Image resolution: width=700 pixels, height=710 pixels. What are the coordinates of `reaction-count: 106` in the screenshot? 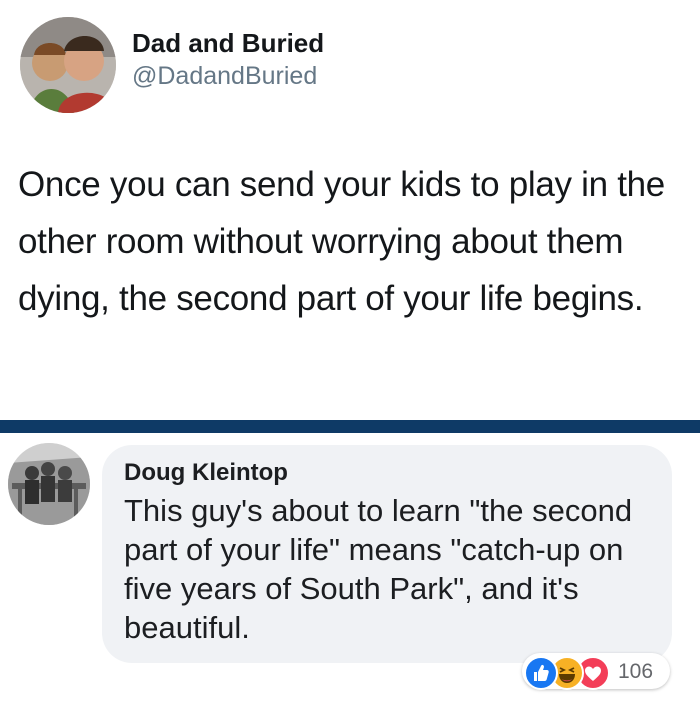 It's located at (636, 671).